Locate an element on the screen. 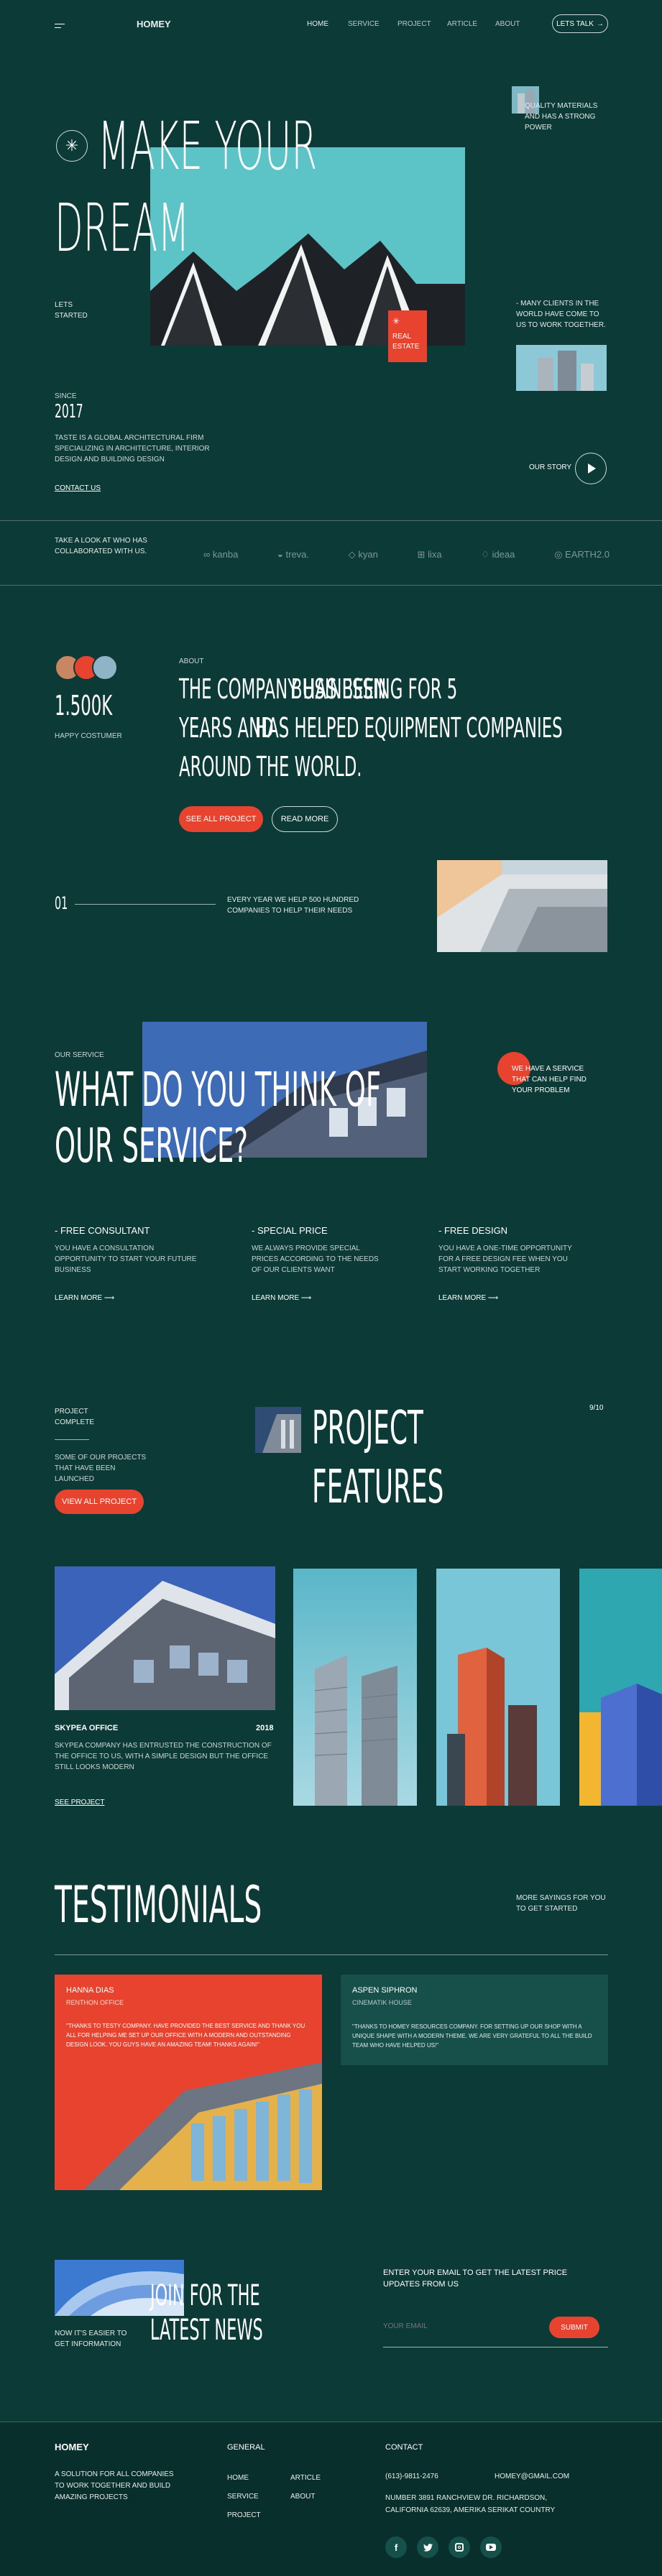  lixa-icon: ⊞ is located at coordinates (421, 554).